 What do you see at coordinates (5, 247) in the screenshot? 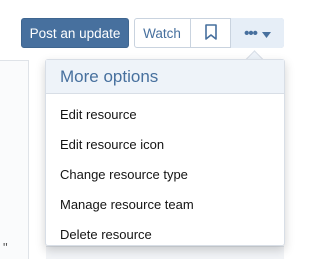
I see `background-quote-text: "` at bounding box center [5, 247].